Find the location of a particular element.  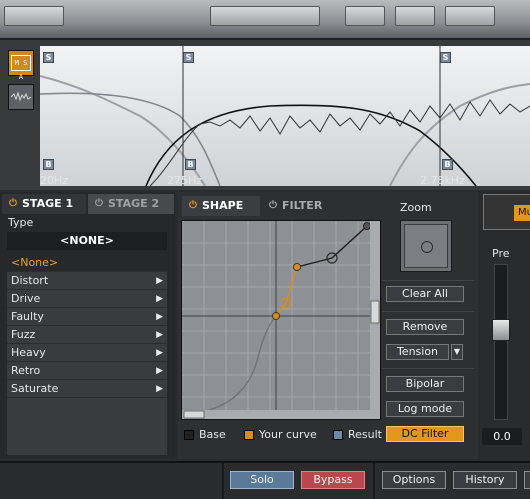

bipolar-button: Bipolar is located at coordinates (425, 384).